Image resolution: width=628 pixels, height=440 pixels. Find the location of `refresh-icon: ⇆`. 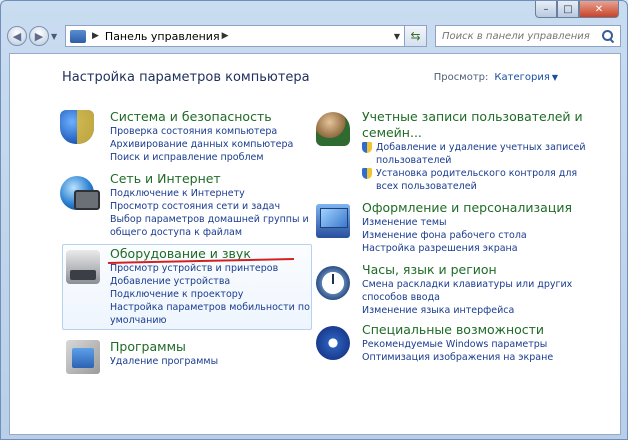

refresh-icon: ⇆ is located at coordinates (415, 36).